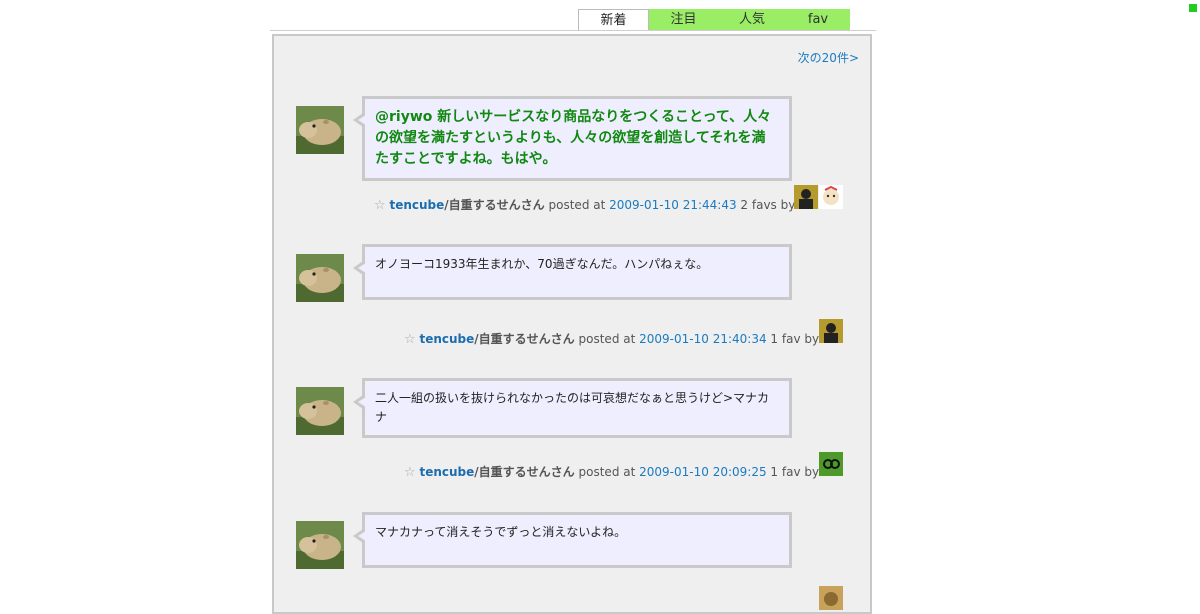  I want to click on post-text: 二人一組の扱いを抜けられなかったのは可哀想だなぁと思うけど>マナカナ, so click(572, 407).